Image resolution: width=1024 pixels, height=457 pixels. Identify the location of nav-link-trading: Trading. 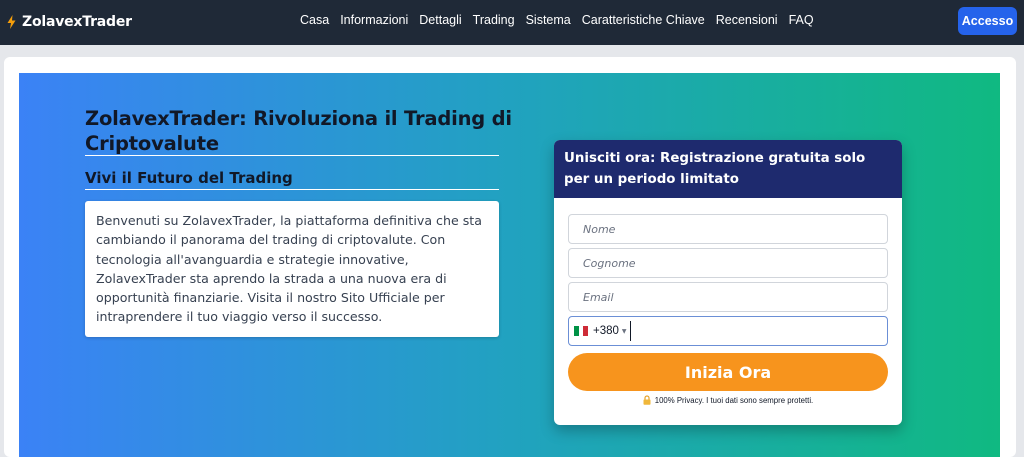
(494, 20).